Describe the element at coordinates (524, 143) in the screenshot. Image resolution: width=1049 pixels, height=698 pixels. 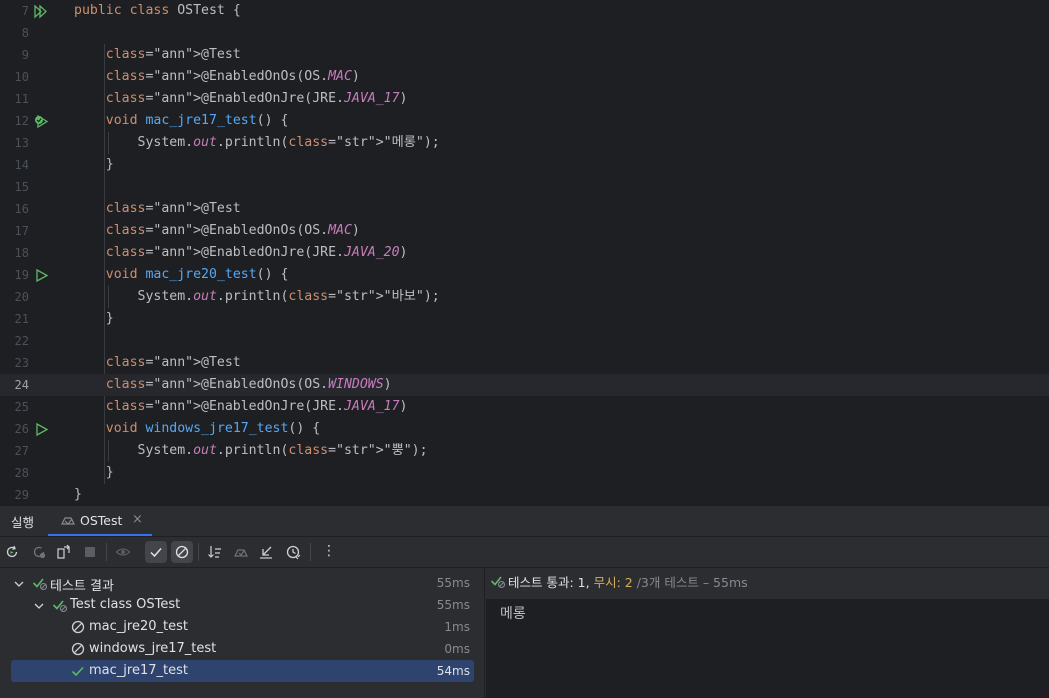
I see `code-line: 13 System.out.println(class="str">"메롱");` at that location.